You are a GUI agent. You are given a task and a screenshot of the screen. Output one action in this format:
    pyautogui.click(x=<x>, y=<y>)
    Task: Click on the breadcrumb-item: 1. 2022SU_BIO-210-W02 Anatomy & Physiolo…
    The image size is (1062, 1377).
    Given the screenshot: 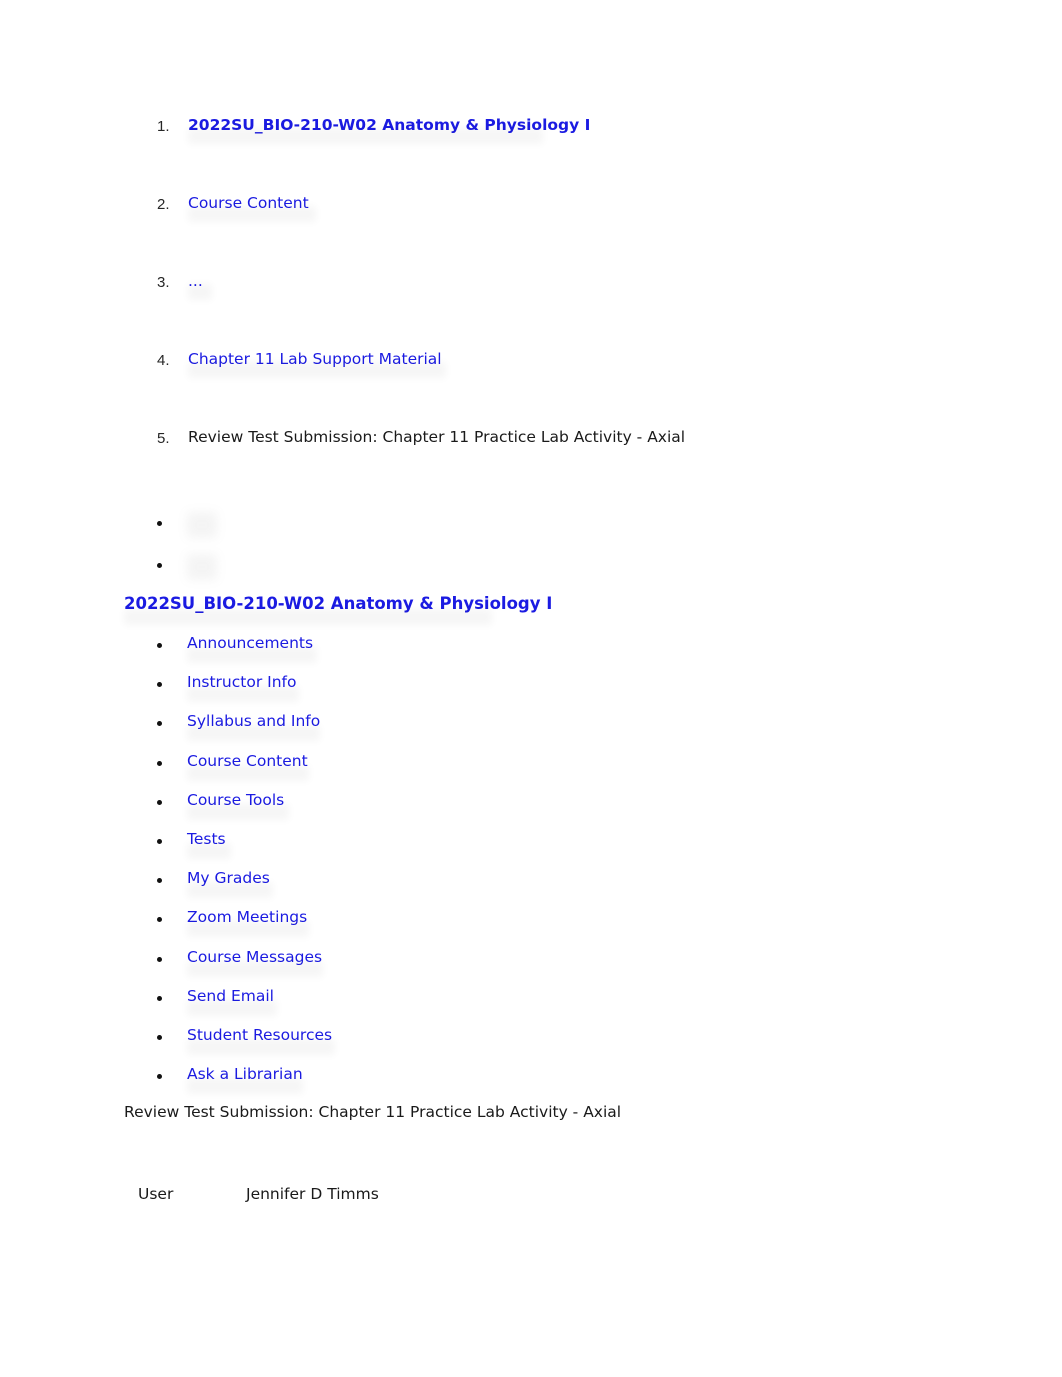 What is the action you would take?
    pyautogui.click(x=577, y=152)
    